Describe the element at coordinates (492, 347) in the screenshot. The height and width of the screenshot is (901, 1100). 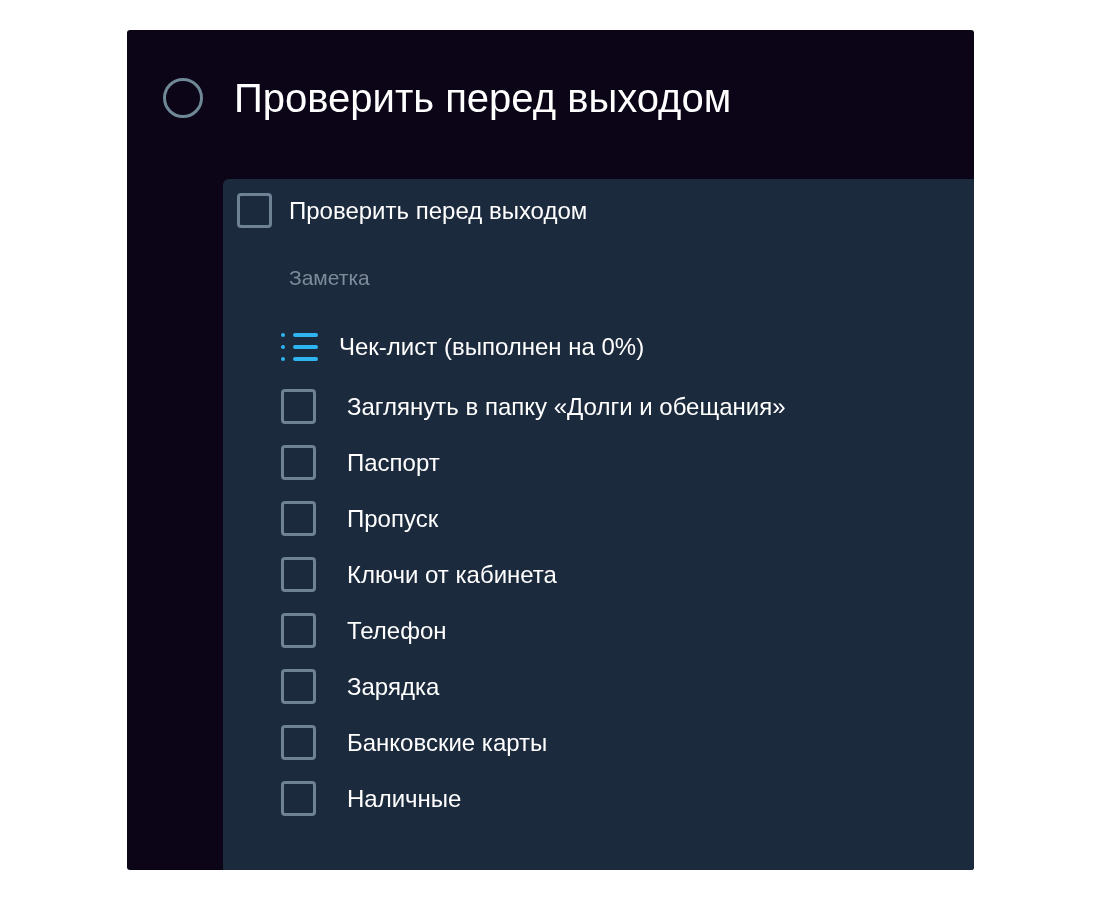
I see `checklist-title: Чек-лист (выполнен на 0%)` at that location.